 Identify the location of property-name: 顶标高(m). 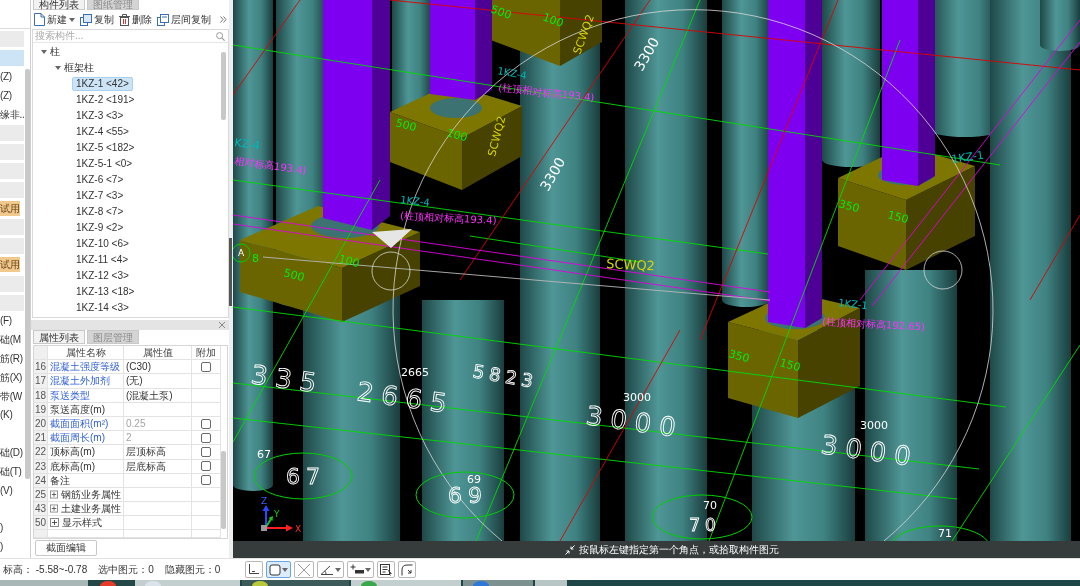
(86, 452).